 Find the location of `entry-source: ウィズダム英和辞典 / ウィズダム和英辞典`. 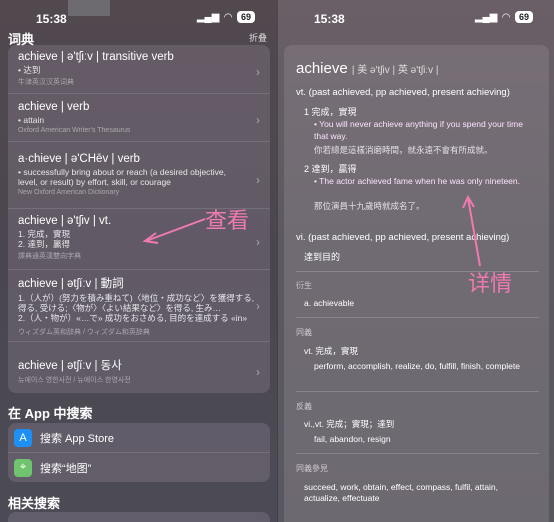

entry-source: ウィズダム英和辞典 / ウィズダム和英辞典 is located at coordinates (84, 332).